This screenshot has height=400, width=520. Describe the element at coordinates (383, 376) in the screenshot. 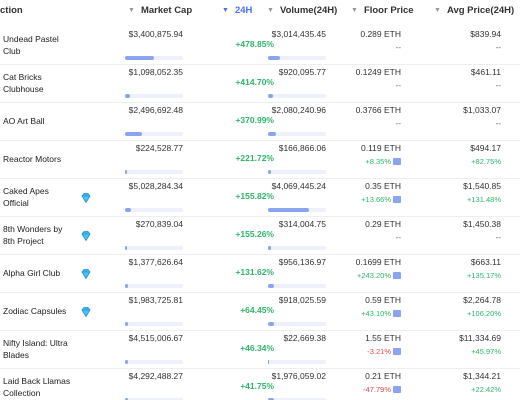

I see `floor-price-value: 0.21 ETH` at that location.